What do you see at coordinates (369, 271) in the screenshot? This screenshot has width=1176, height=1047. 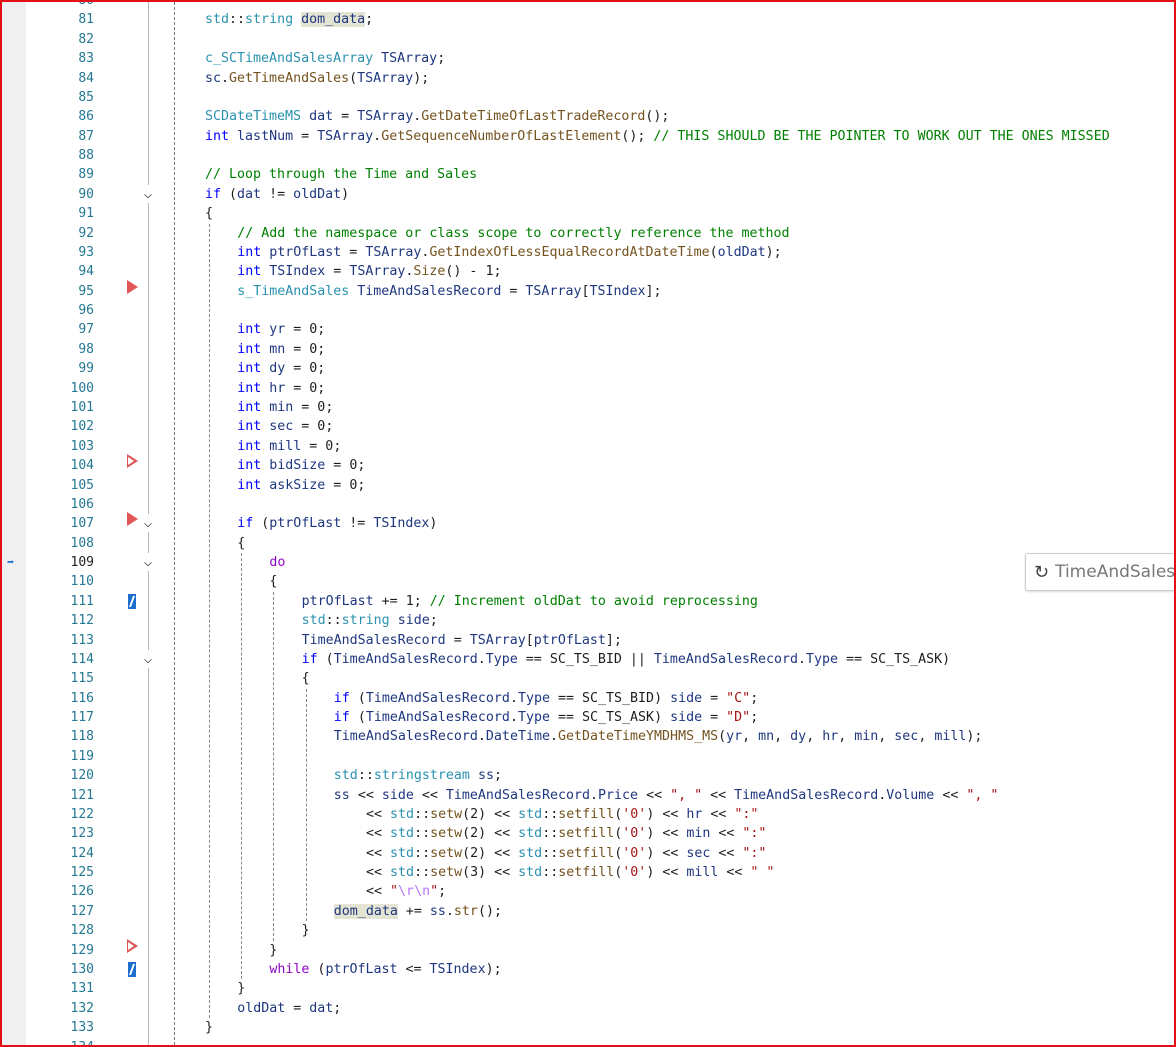 I see `code-line: int TSIndex = TSArray.Size() - 1;` at bounding box center [369, 271].